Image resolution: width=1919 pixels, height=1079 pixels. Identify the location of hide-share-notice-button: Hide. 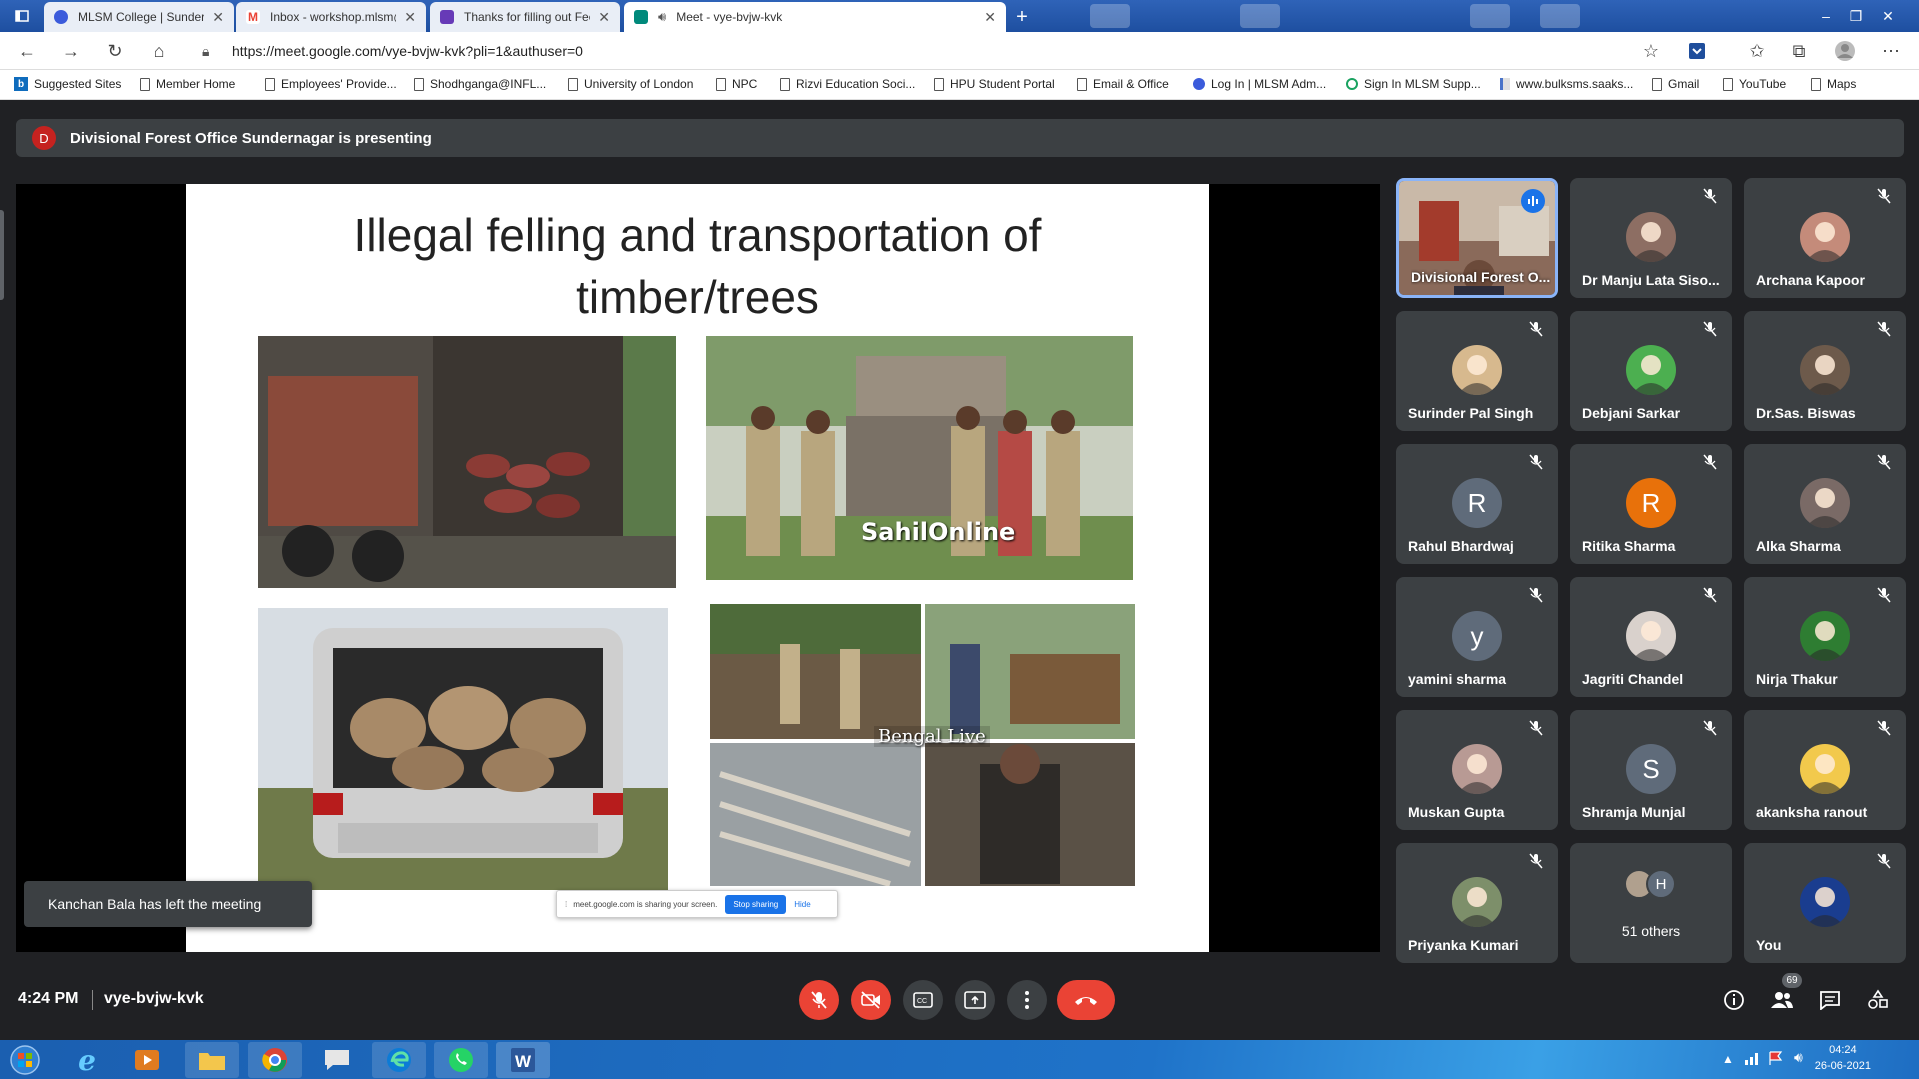
(802, 904).